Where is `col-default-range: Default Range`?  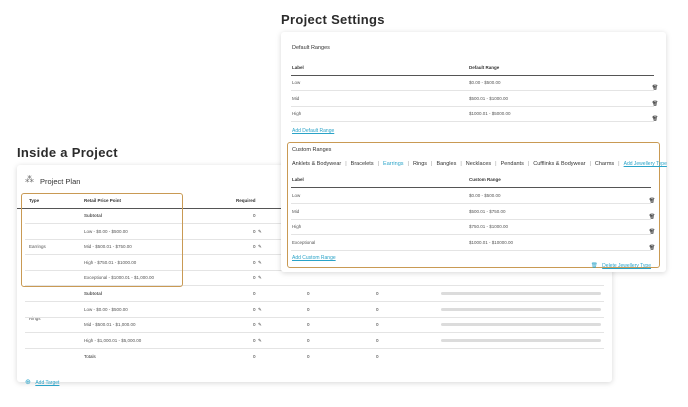
col-default-range: Default Range is located at coordinates (484, 67).